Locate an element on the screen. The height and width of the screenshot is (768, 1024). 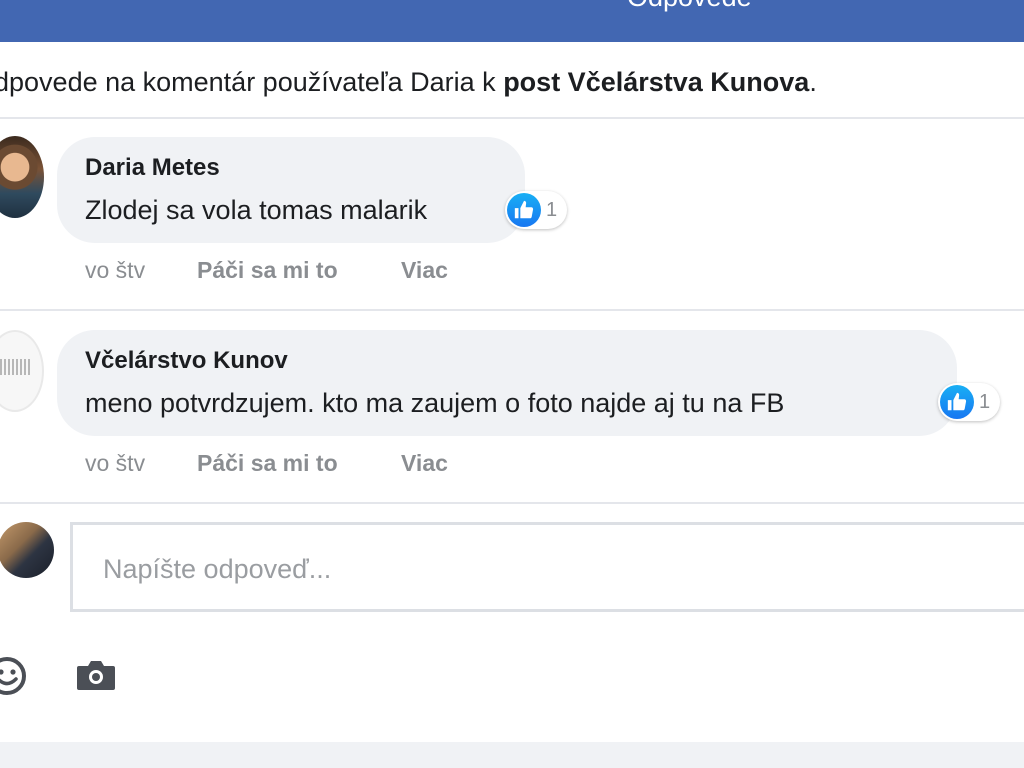
smiley-icon is located at coordinates (14, 676).